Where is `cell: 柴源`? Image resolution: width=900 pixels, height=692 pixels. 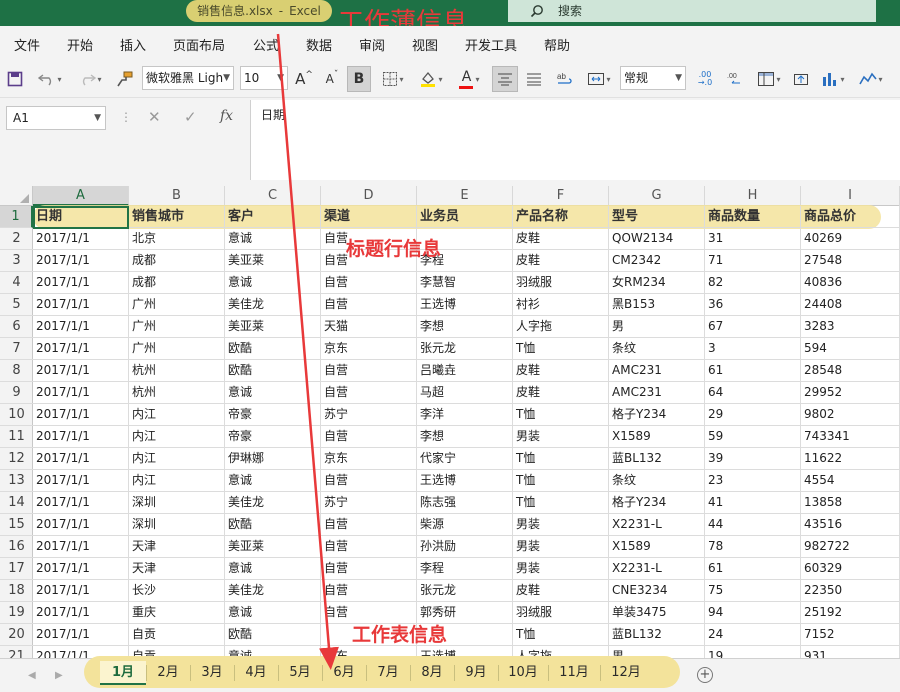
cell: 柴源 is located at coordinates (465, 525).